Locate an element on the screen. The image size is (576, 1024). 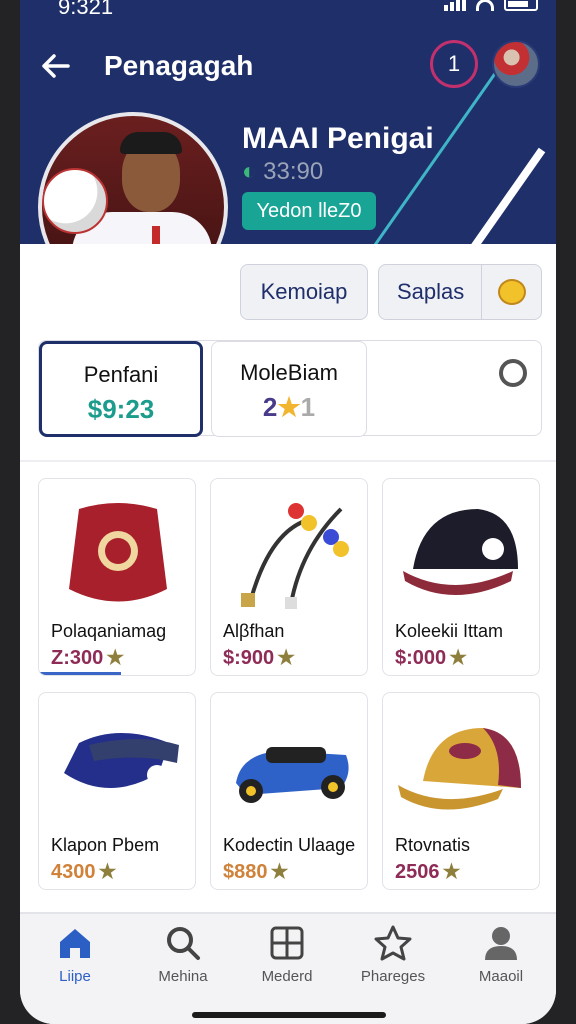
user-avatar is located at coordinates (516, 64).